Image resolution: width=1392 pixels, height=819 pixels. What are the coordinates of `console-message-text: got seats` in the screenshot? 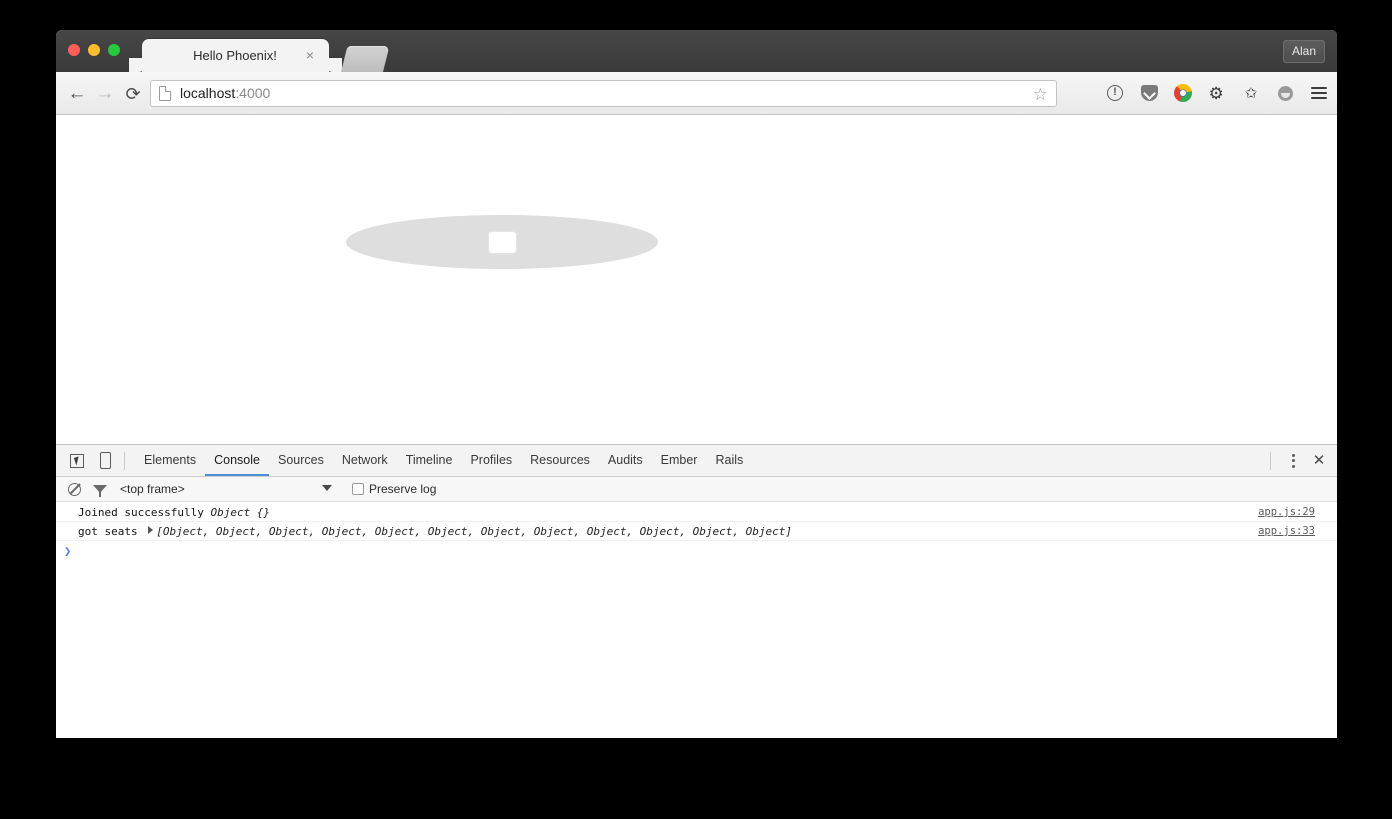 It's located at (111, 531).